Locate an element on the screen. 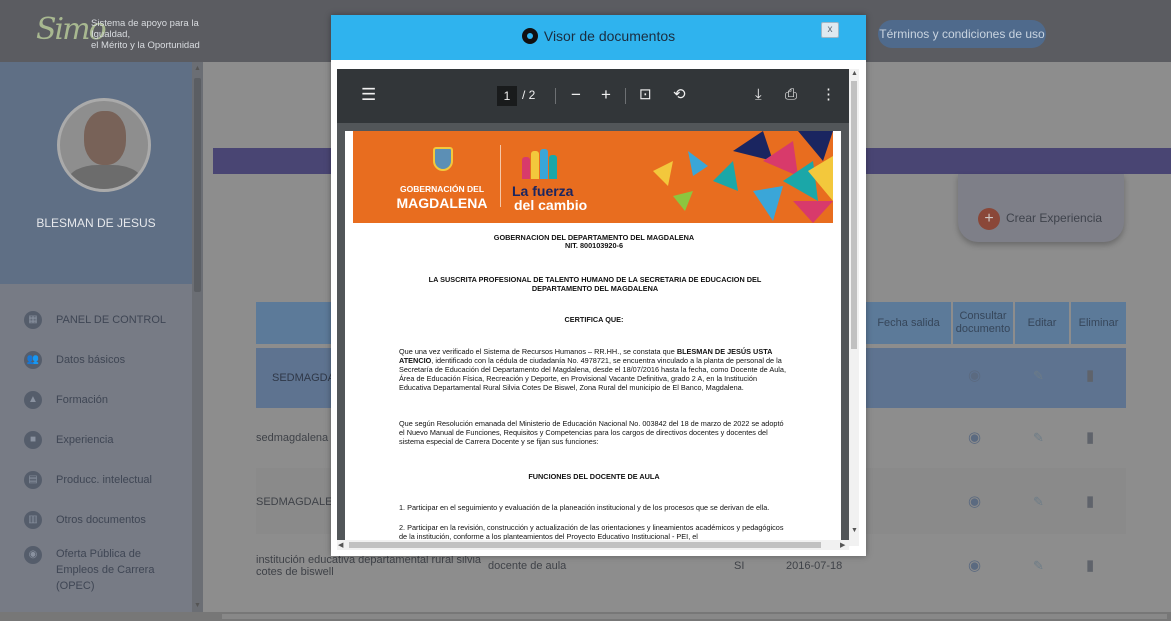 This screenshot has height=621, width=1171. magdalena-crest-icon is located at coordinates (443, 159).